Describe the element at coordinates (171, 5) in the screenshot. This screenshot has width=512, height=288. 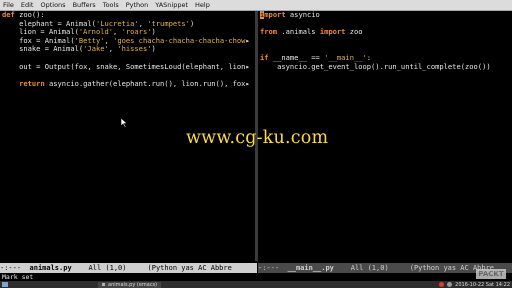
I see `menu-yasnippet: YASnippet` at that location.